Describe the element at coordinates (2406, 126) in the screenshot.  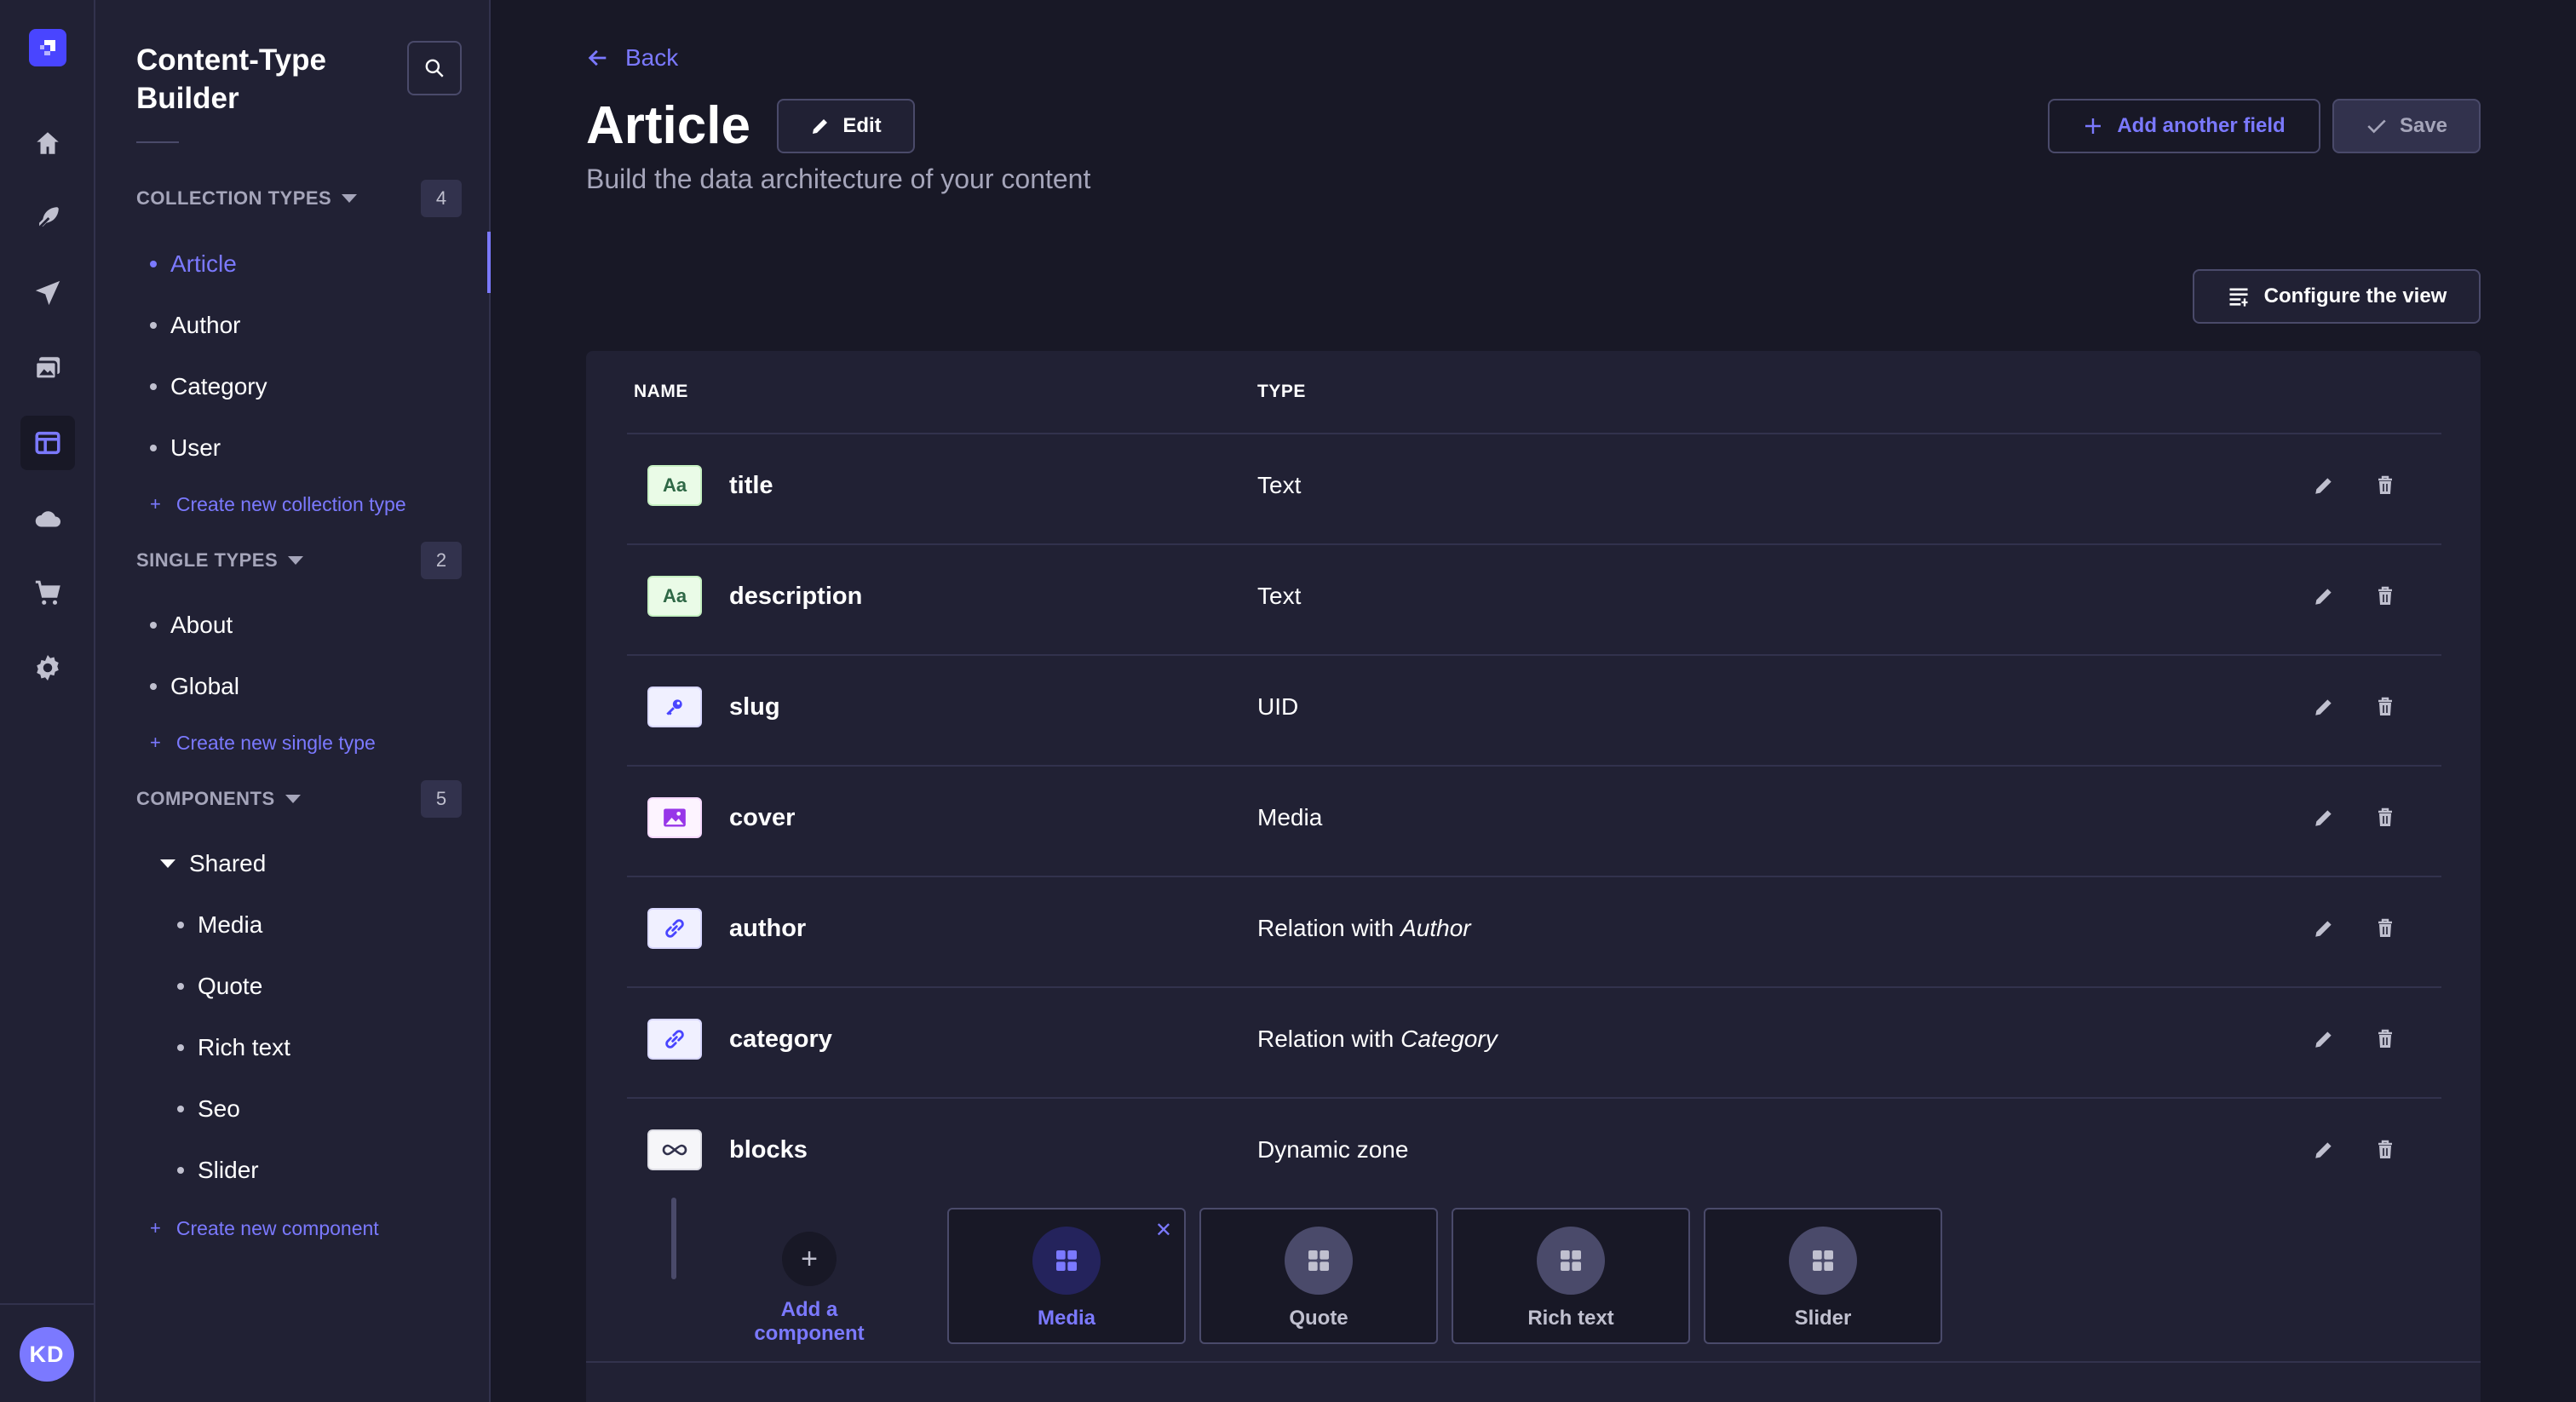
I see `save-button: Save` at that location.